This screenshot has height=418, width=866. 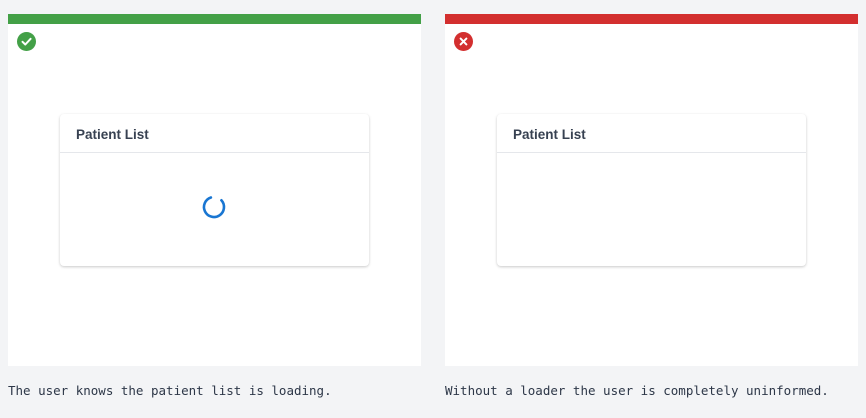 I want to click on error-accent-bar, so click(x=651, y=19).